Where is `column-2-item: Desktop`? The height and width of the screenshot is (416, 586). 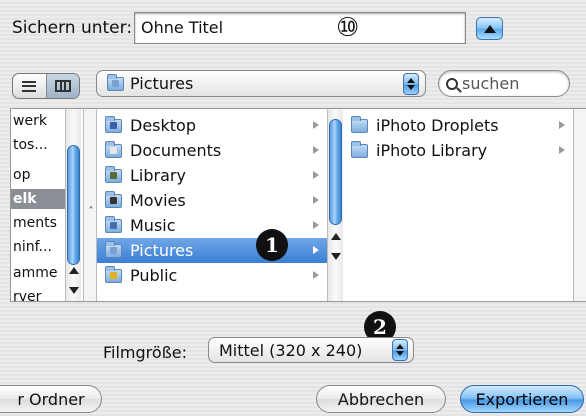 column-2-item: Desktop is located at coordinates (212, 125).